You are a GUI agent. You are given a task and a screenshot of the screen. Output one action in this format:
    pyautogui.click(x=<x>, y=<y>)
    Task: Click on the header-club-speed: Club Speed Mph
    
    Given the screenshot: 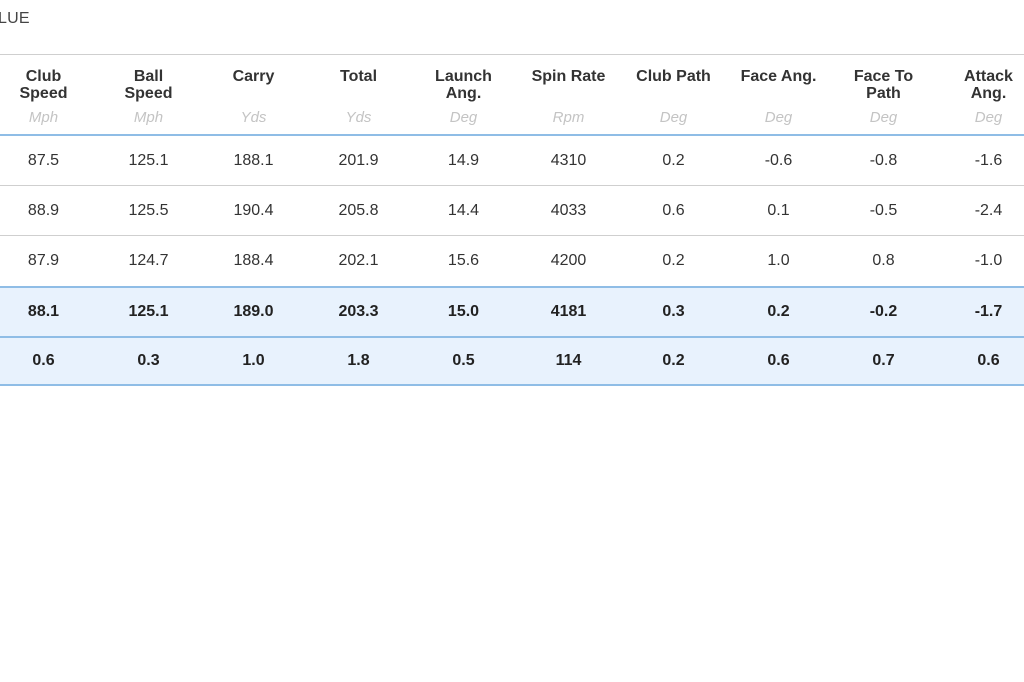 What is the action you would take?
    pyautogui.click(x=48, y=94)
    